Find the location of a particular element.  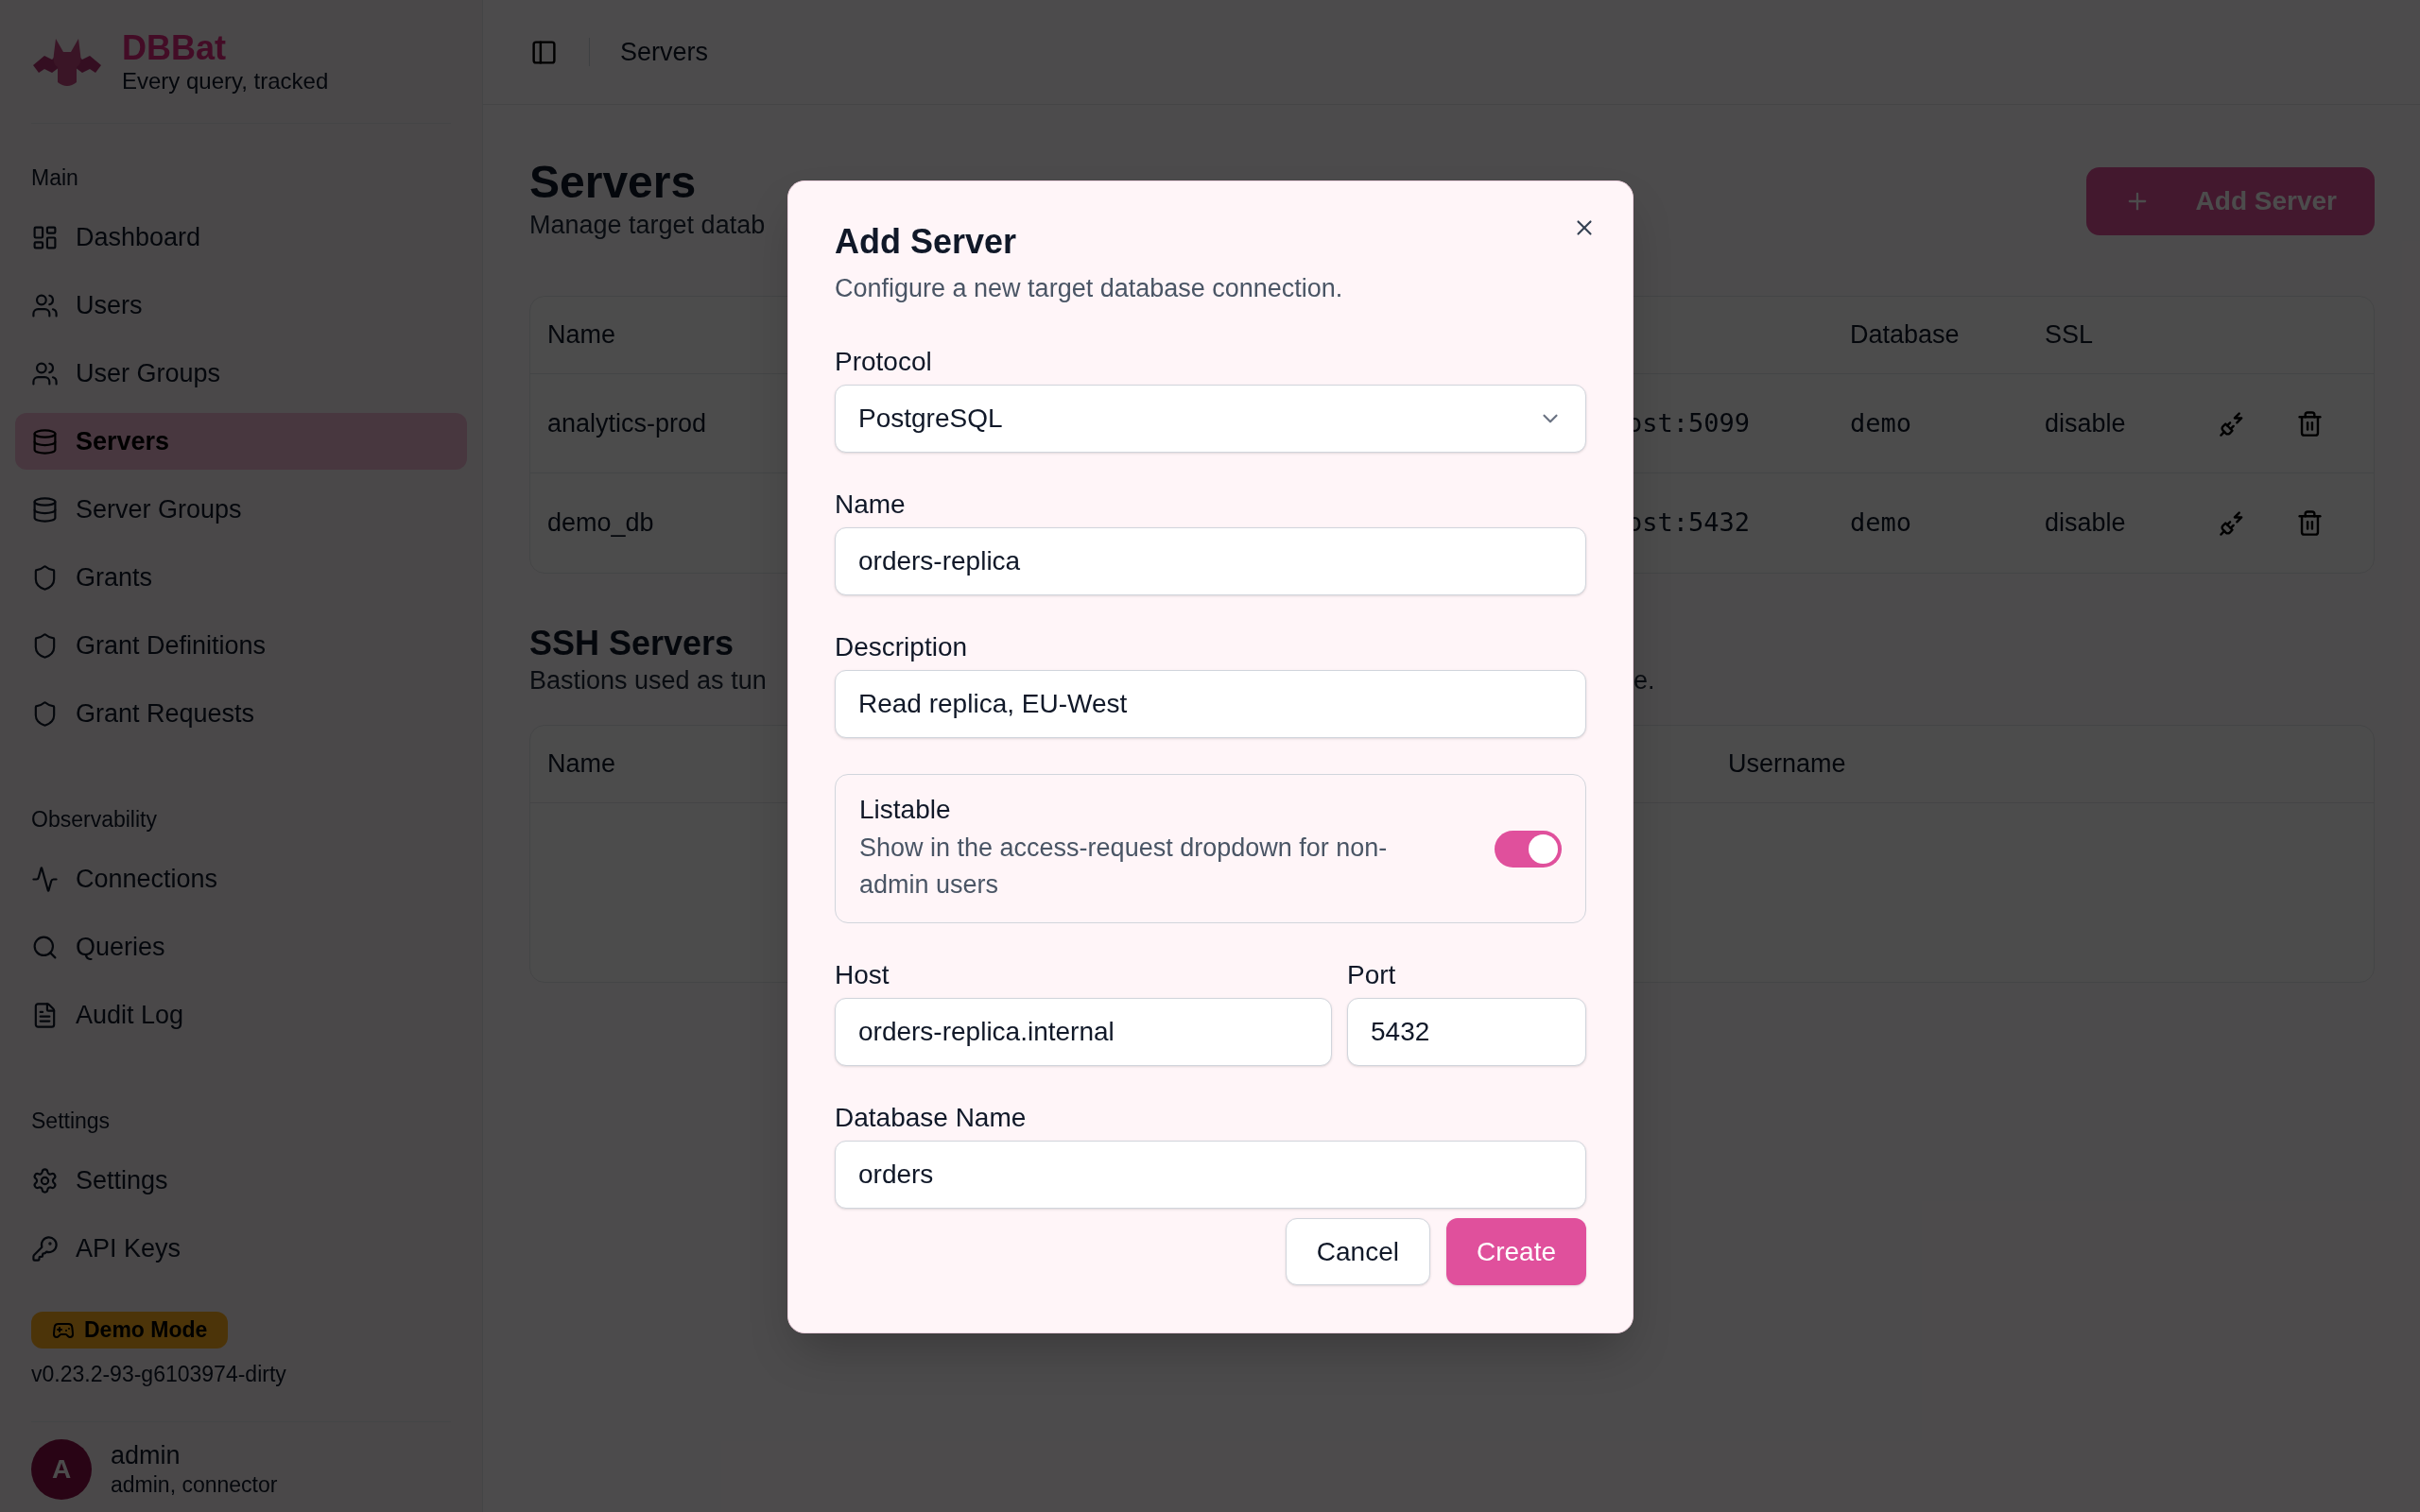

table-cell-text: demo_db is located at coordinates (600, 523).